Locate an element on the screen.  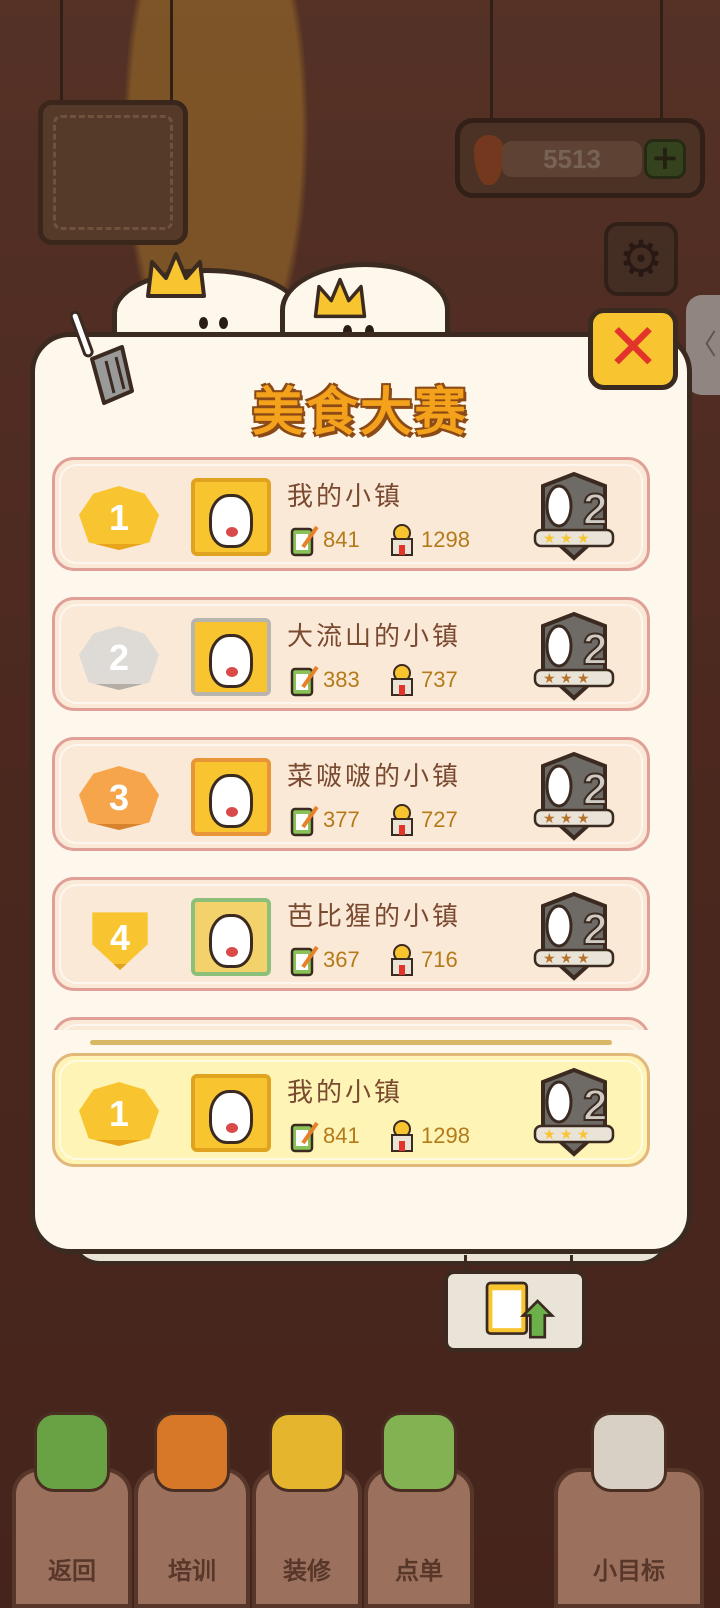
carrot-muscle-icon is located at coordinates (192, 1452).